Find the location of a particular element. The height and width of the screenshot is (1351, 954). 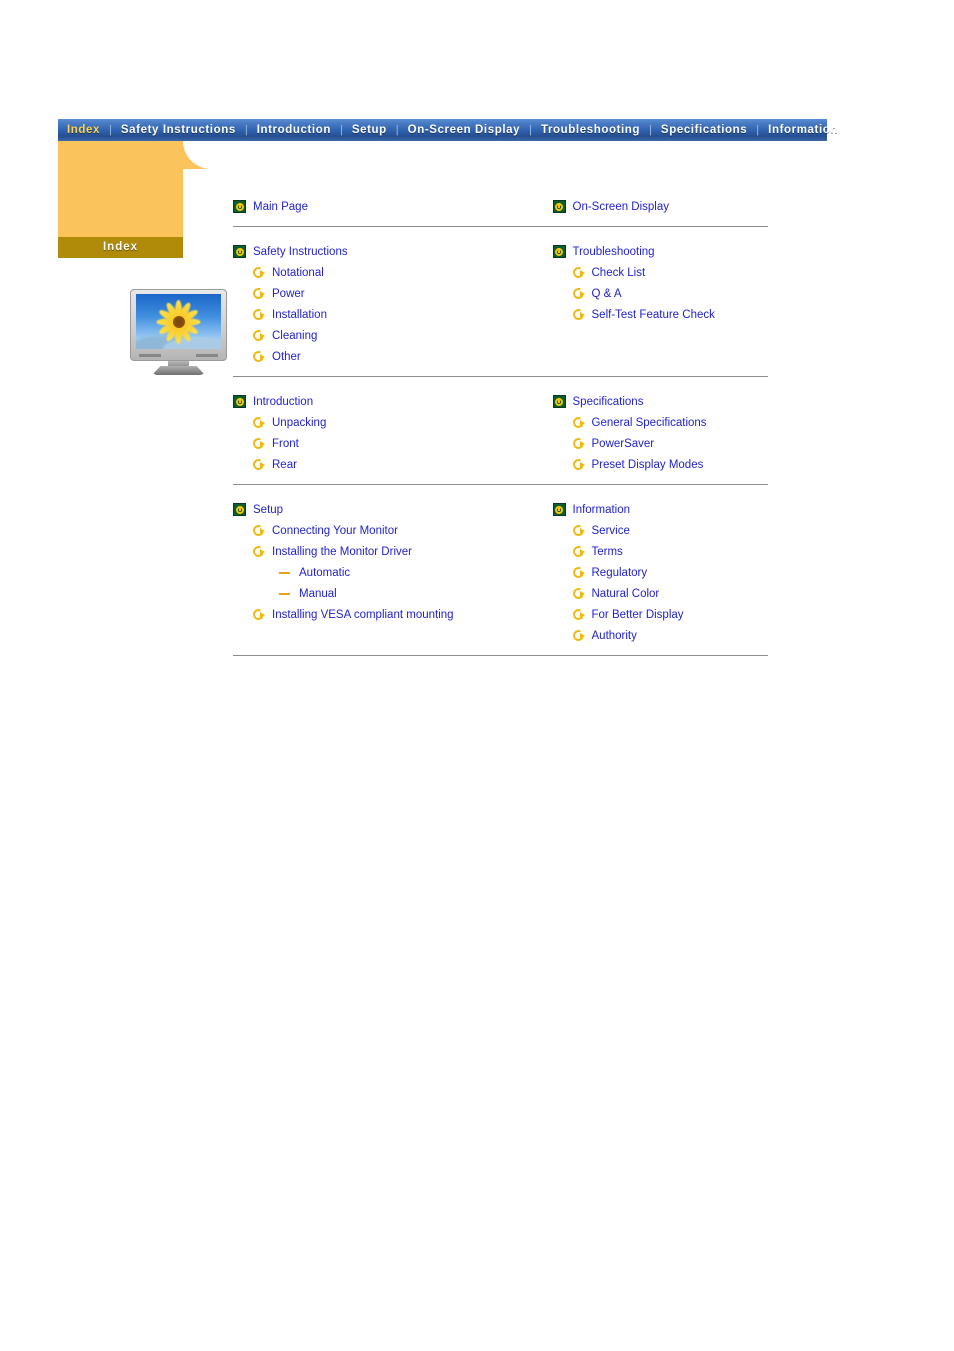

index-link-row: Installing the Monitor Driver is located at coordinates (377, 551).